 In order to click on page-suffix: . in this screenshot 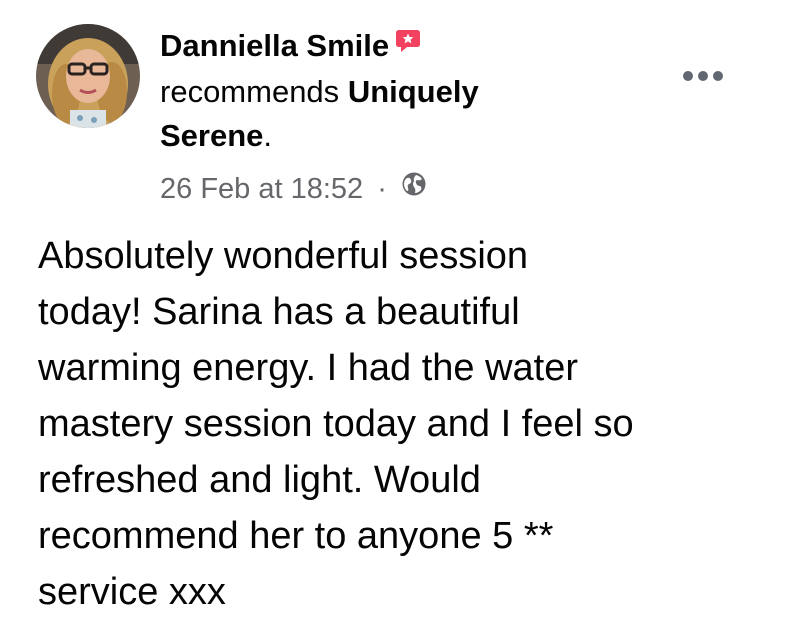, I will do `click(268, 135)`.